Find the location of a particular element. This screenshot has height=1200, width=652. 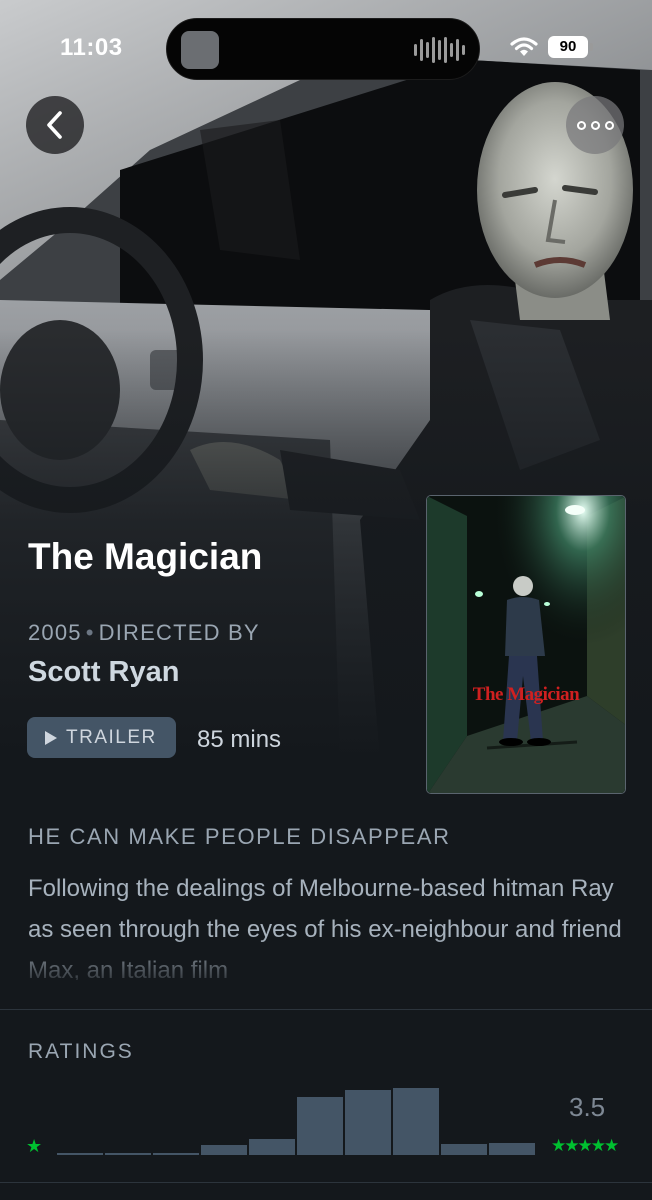

film-title: The Magician is located at coordinates (145, 556).